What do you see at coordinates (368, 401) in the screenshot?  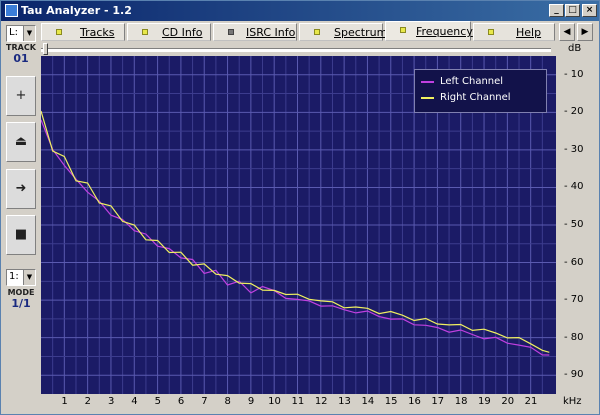 I see `x-tick-label: 14` at bounding box center [368, 401].